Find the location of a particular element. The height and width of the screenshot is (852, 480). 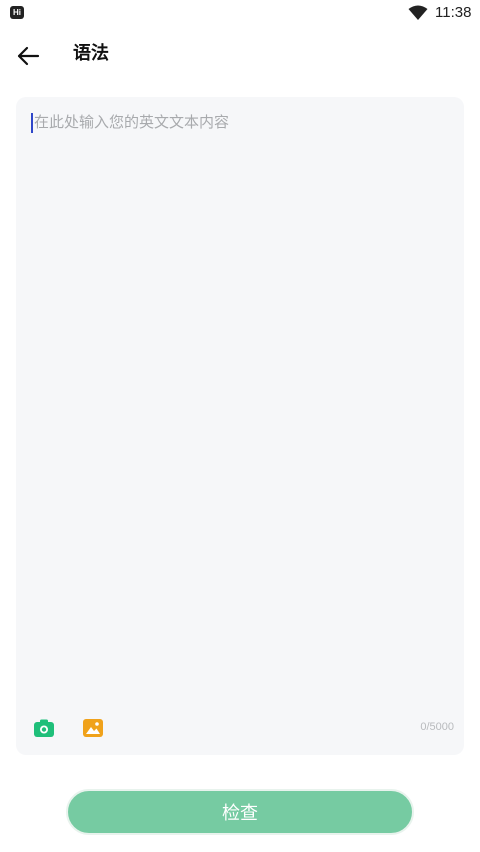

camera-button is located at coordinates (44, 728).